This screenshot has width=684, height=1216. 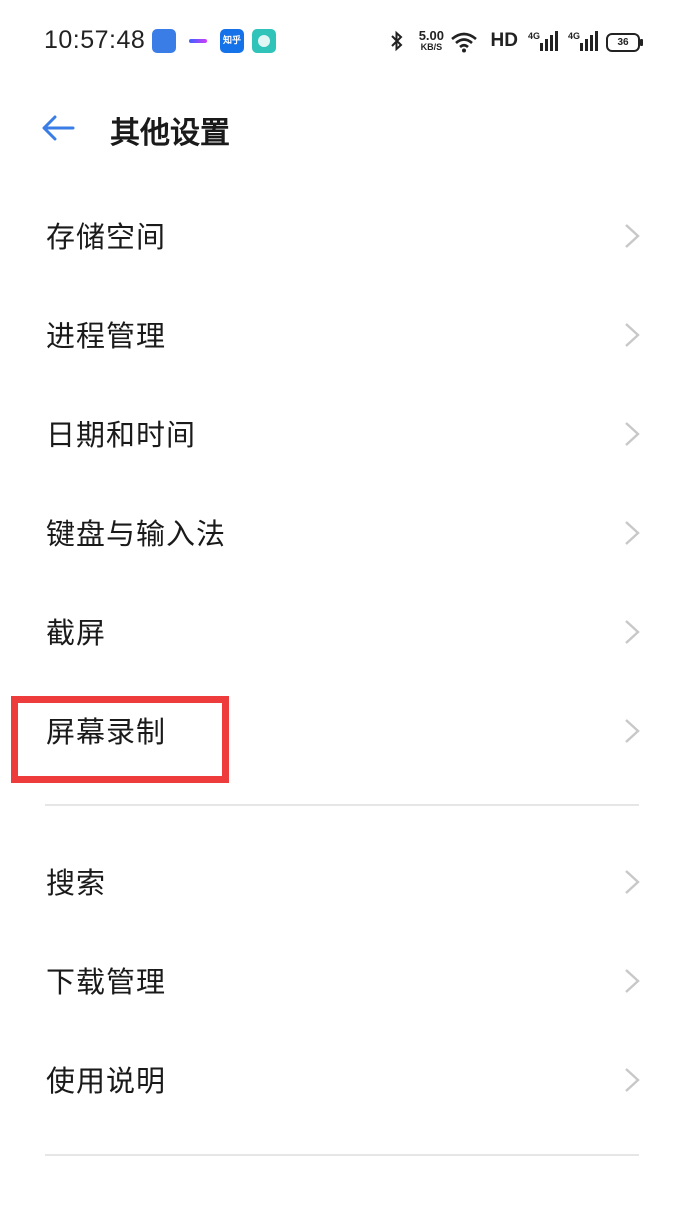 I want to click on app-notification-icon, so click(x=264, y=41).